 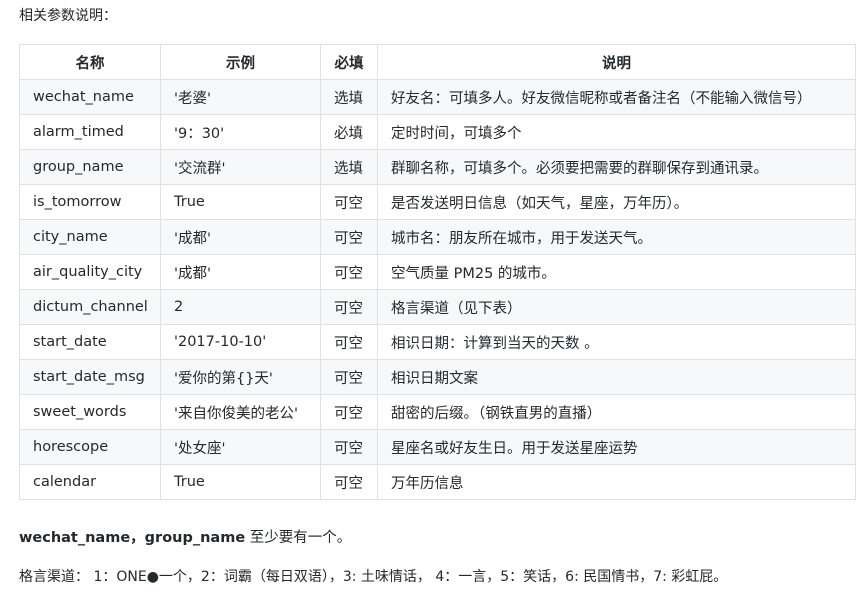 What do you see at coordinates (349, 62) in the screenshot?
I see `header-required: 必填` at bounding box center [349, 62].